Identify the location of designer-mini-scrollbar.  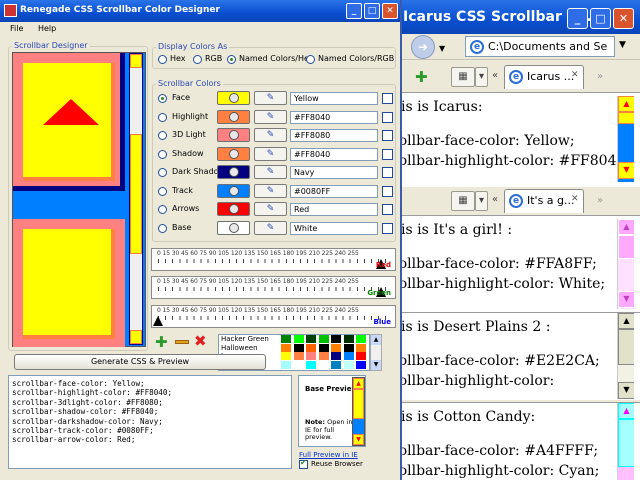
(136, 199).